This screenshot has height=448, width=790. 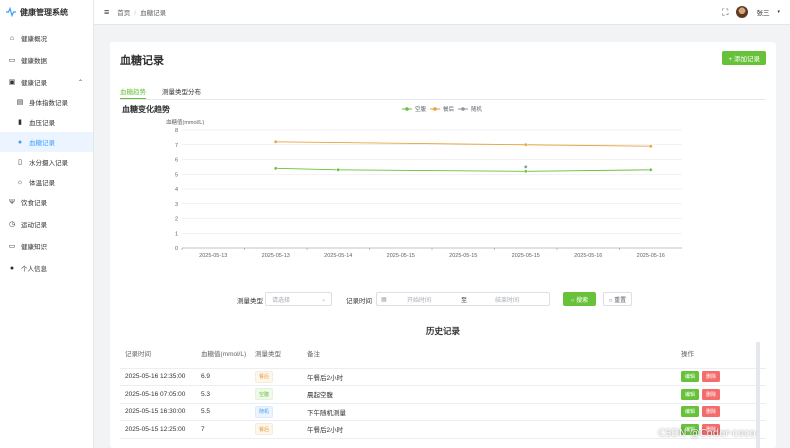 What do you see at coordinates (20, 182) in the screenshot?
I see `sun-icon: ☼` at bounding box center [20, 182].